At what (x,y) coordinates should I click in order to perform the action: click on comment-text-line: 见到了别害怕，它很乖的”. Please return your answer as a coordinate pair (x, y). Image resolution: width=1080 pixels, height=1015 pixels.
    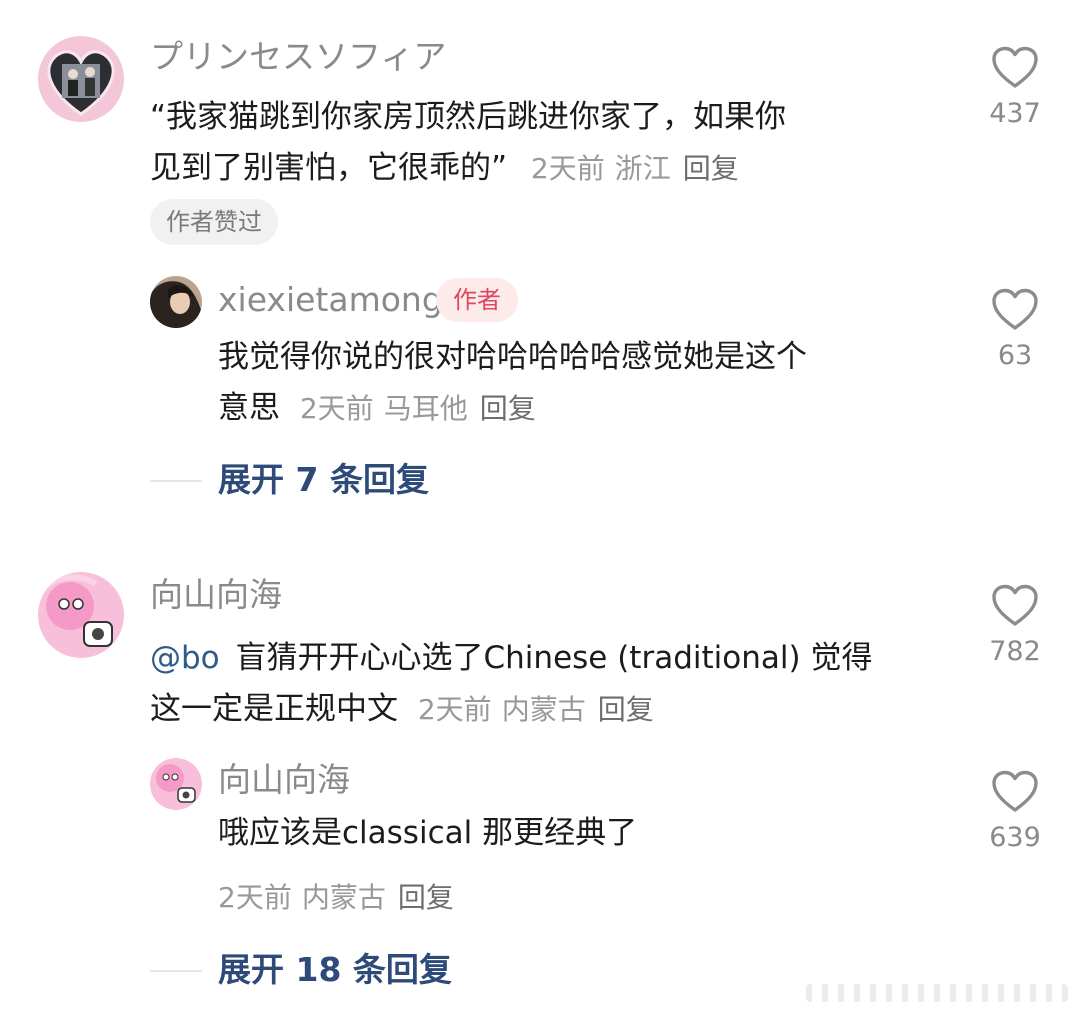
    Looking at the image, I should click on (329, 168).